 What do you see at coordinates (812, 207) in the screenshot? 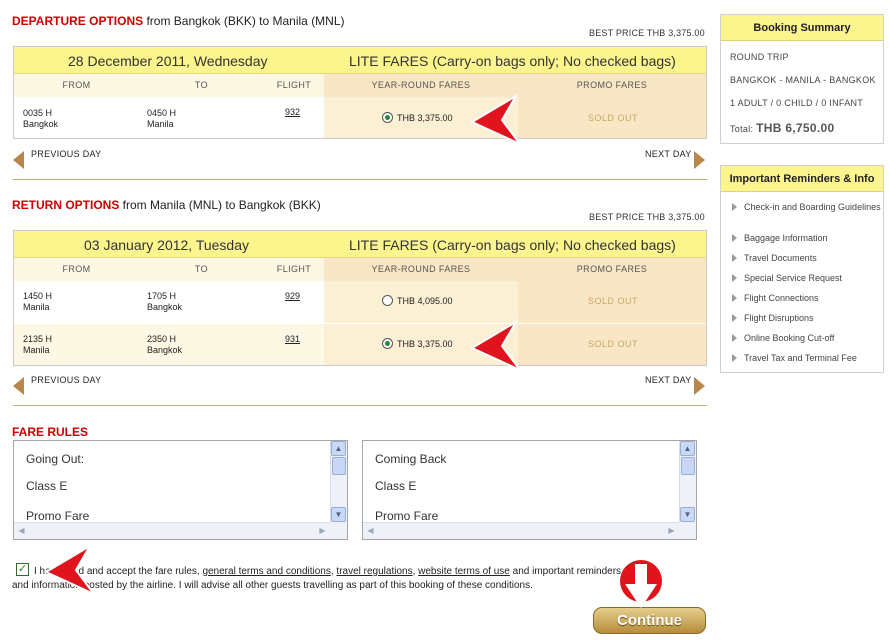
I see `reminder-label: Check-in and Boarding Guidelines` at bounding box center [812, 207].